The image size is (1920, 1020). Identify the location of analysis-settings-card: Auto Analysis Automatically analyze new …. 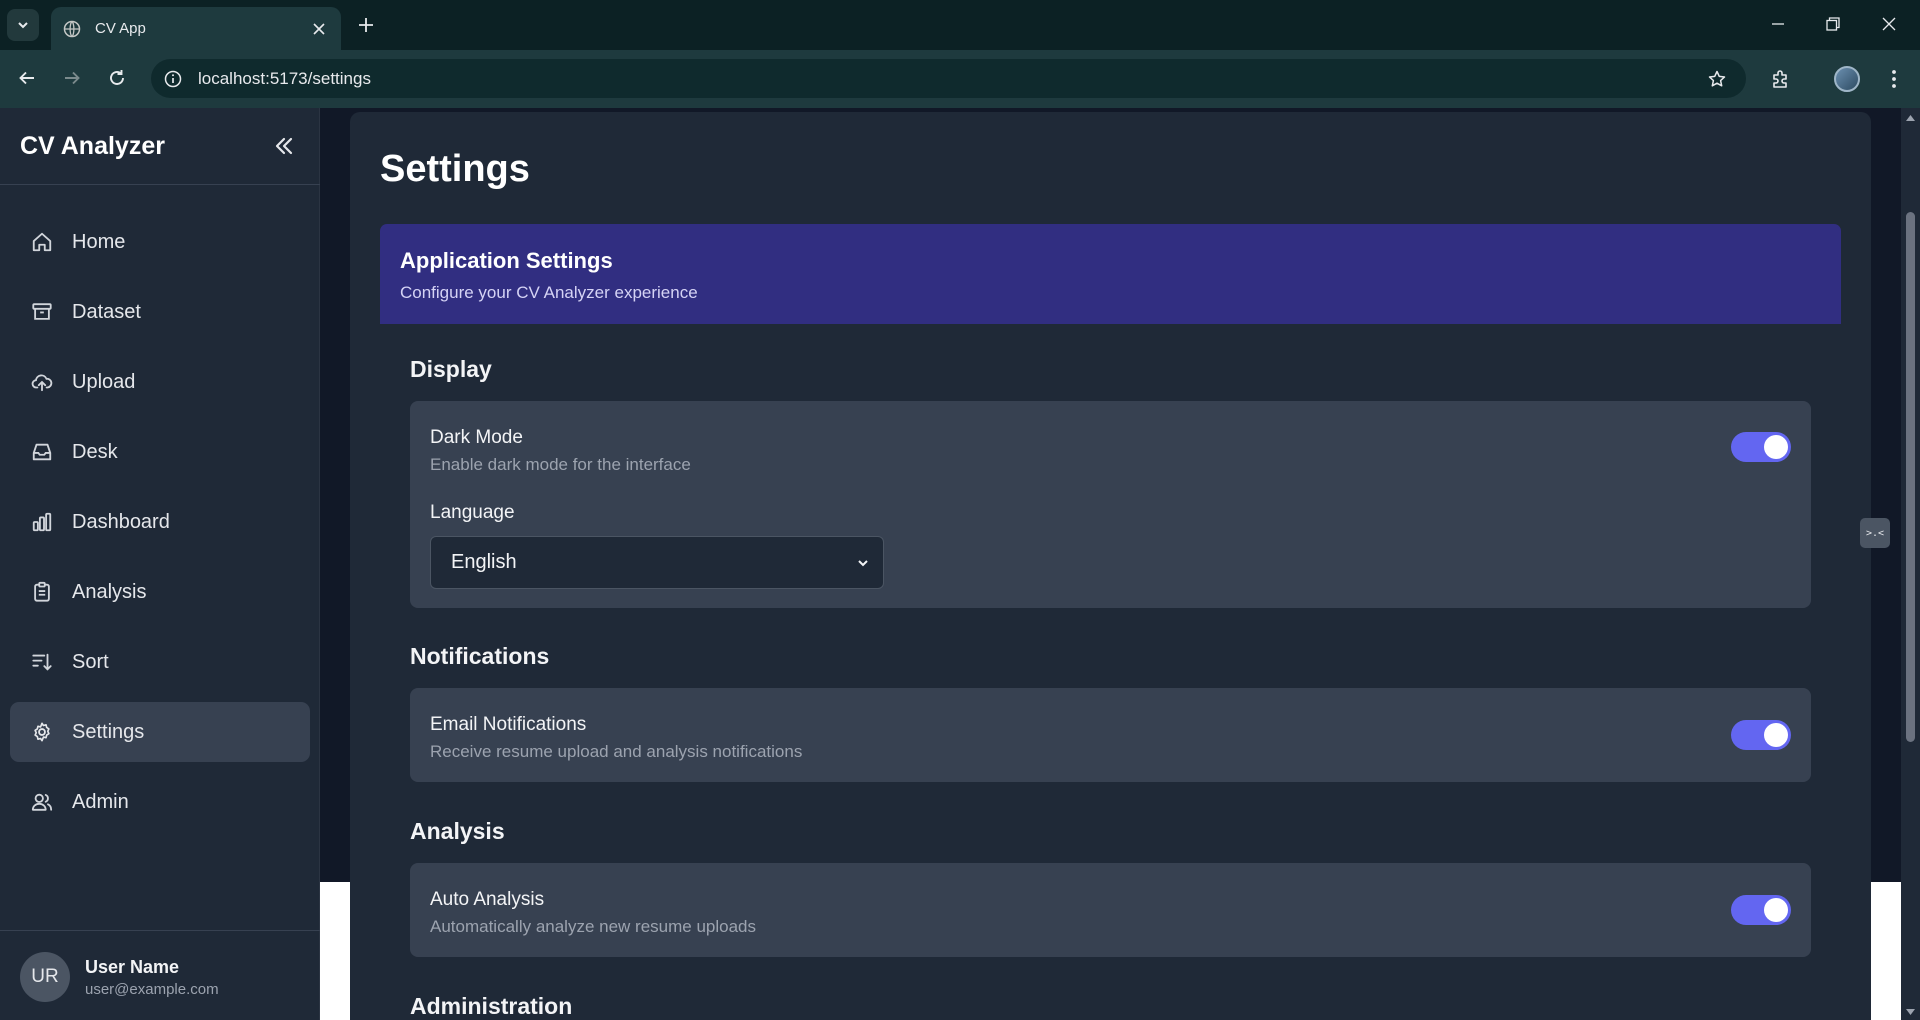
(1110, 910).